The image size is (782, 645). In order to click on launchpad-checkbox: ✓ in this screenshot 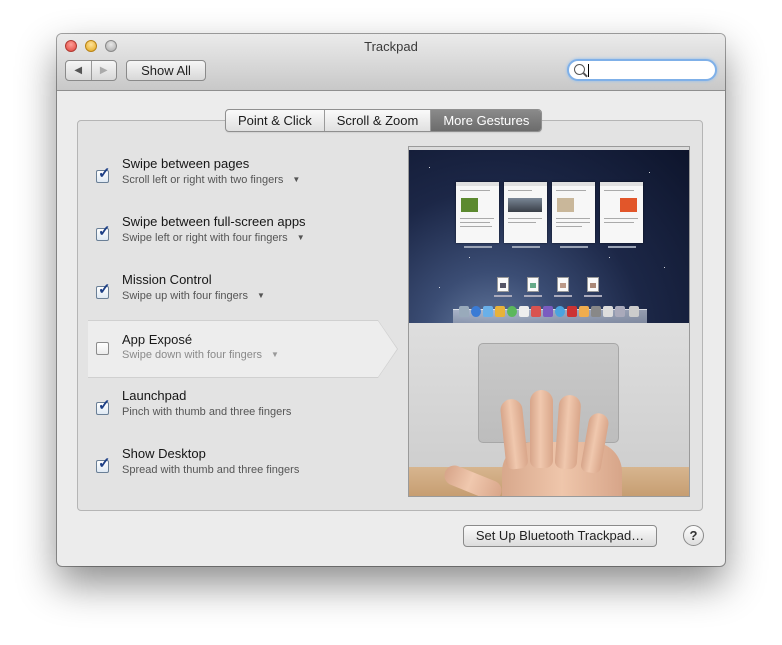, I will do `click(103, 406)`.